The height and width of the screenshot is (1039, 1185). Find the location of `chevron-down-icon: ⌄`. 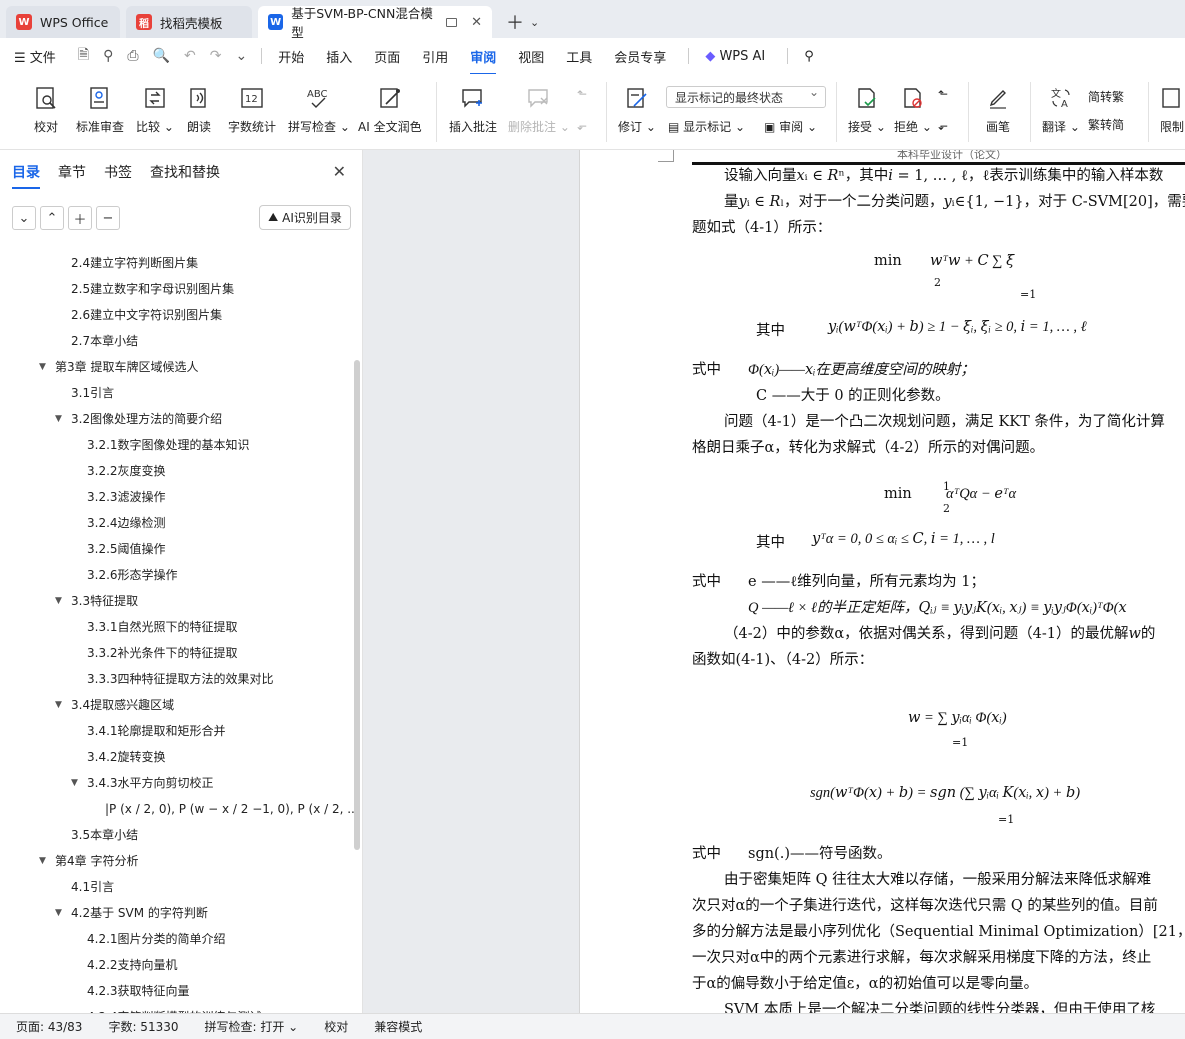

chevron-down-icon: ⌄ is located at coordinates (534, 22).